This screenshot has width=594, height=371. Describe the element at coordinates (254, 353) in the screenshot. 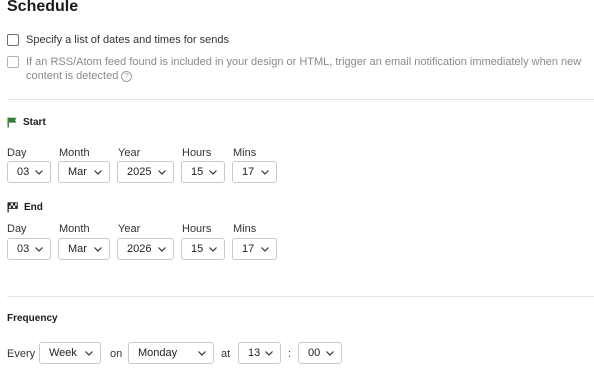

I see `frequency-hour-value: 13` at that location.